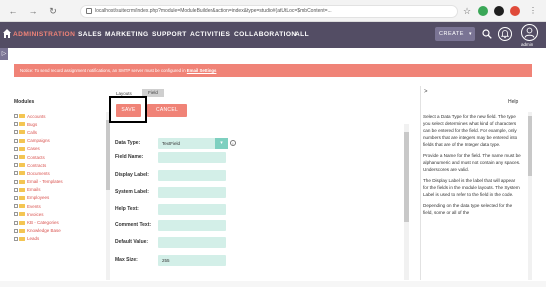 The image size is (546, 287). What do you see at coordinates (38, 140) in the screenshot?
I see `tree-item-label: Campaigns` at bounding box center [38, 140].